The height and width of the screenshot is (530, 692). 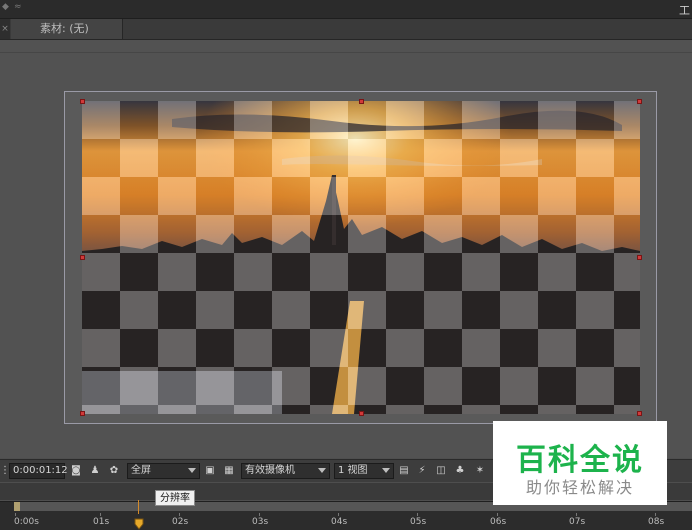 I want to click on view-layout-value: 1 视图, so click(x=353, y=470).